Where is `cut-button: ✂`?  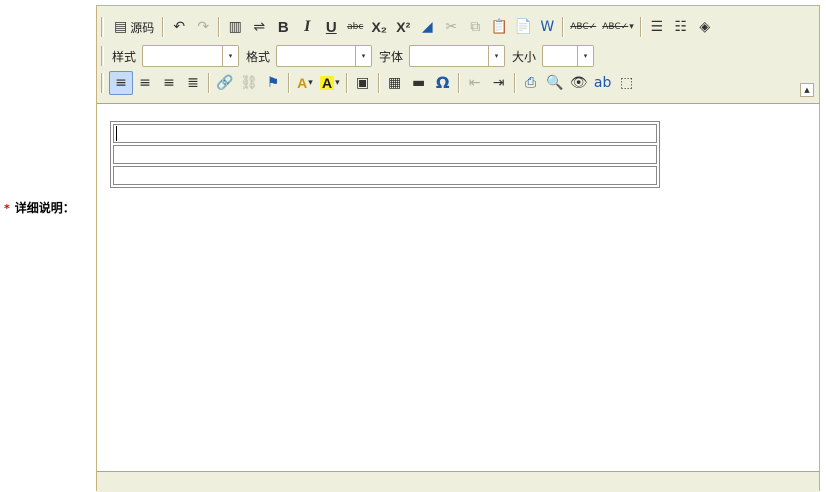 cut-button: ✂ is located at coordinates (451, 27).